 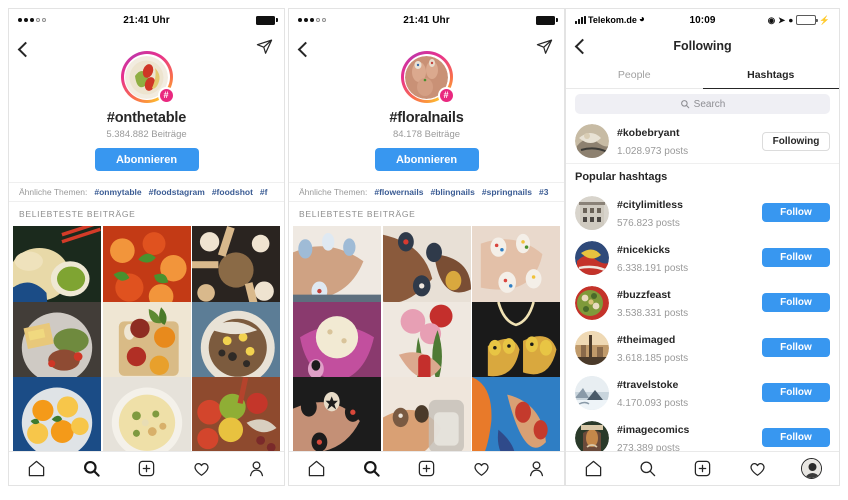 What do you see at coordinates (592, 347) in the screenshot?
I see `hashtag-avatar-sunset-city` at bounding box center [592, 347].